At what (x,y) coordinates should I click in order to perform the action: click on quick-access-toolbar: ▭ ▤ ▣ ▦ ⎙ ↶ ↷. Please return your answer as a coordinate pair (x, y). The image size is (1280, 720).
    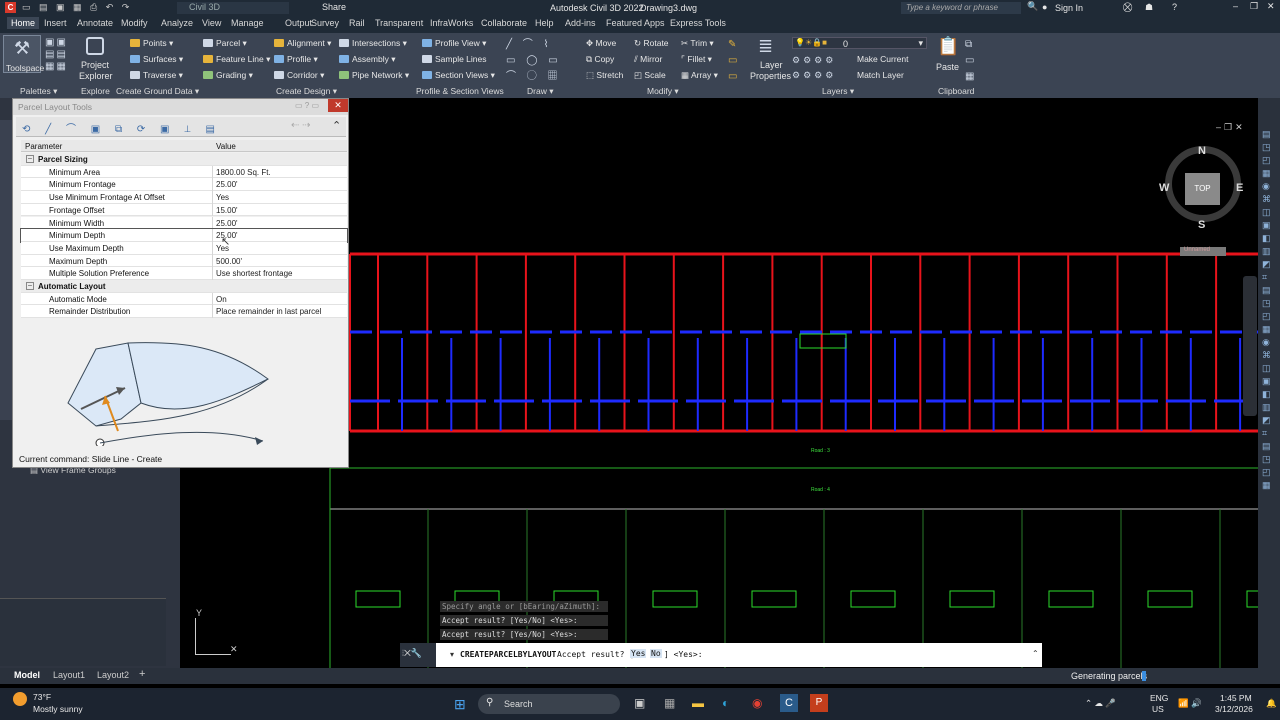
    Looking at the image, I should click on (77, 7).